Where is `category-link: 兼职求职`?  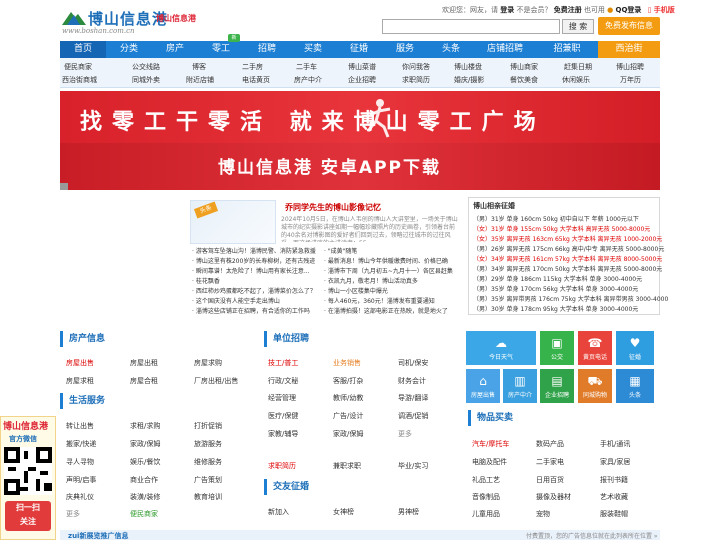 category-link: 兼职求职 is located at coordinates (347, 466).